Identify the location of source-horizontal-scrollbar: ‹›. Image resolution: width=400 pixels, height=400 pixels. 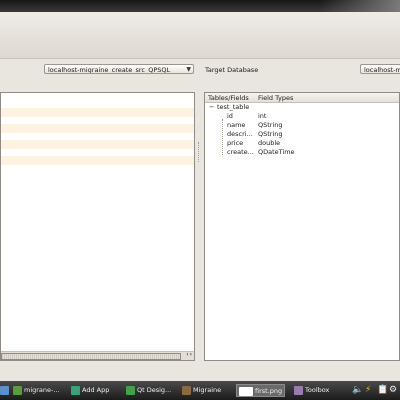
(97, 355).